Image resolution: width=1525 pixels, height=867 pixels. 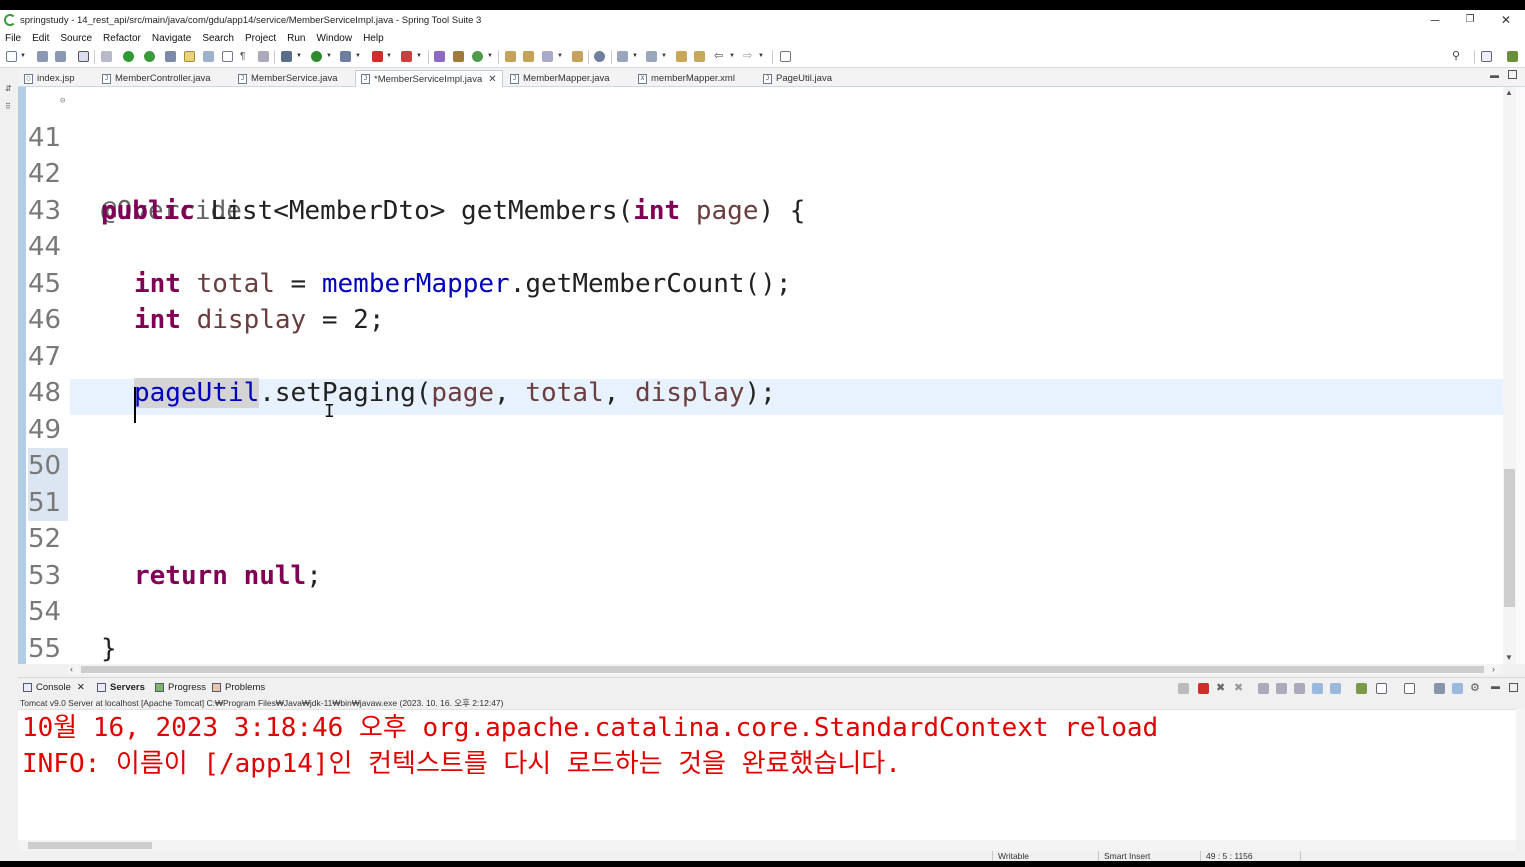 What do you see at coordinates (406, 56) in the screenshot?
I see `coverage-icon` at bounding box center [406, 56].